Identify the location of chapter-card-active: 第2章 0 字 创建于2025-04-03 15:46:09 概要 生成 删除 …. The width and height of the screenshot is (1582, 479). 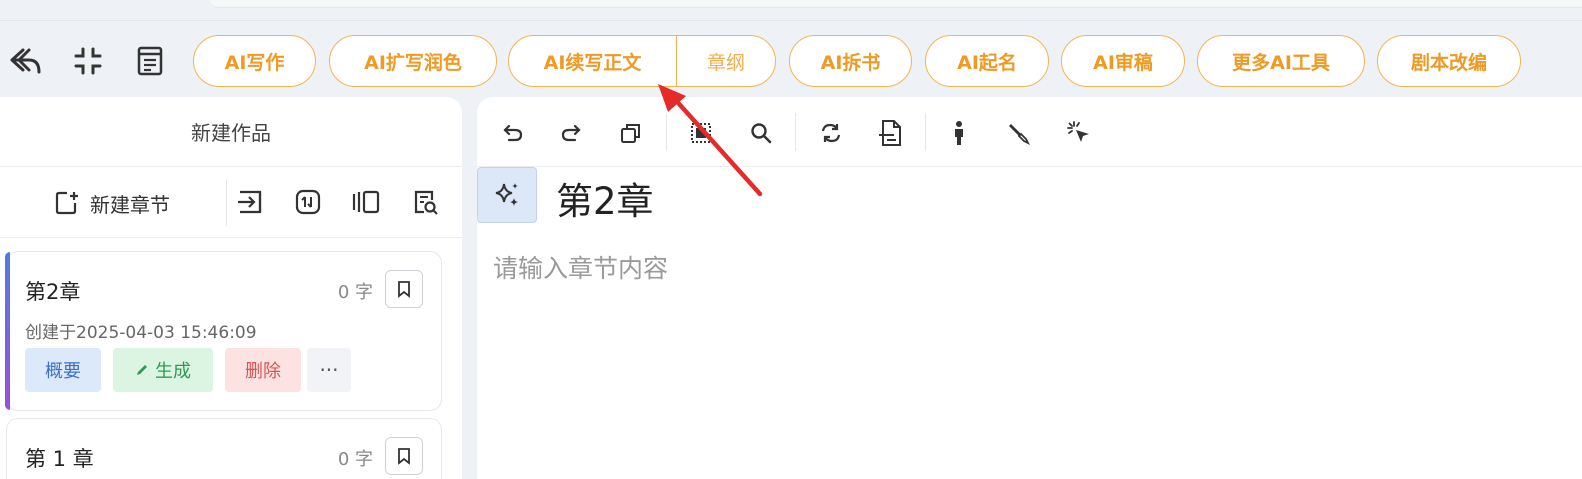
(223, 331).